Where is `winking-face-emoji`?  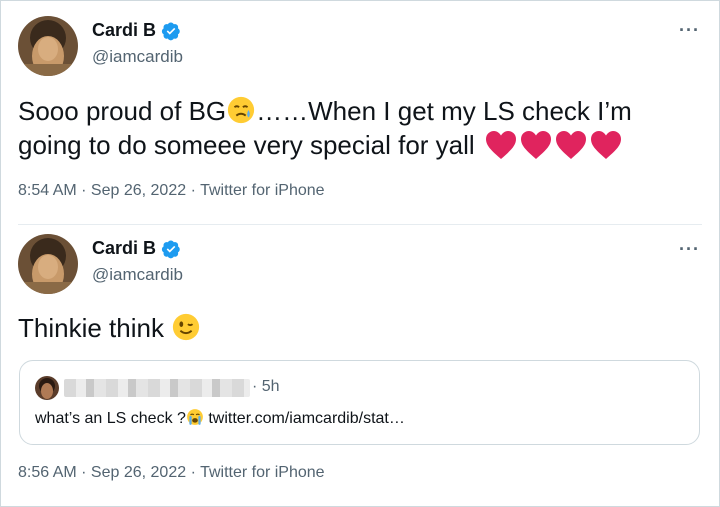
winking-face-emoji is located at coordinates (186, 327).